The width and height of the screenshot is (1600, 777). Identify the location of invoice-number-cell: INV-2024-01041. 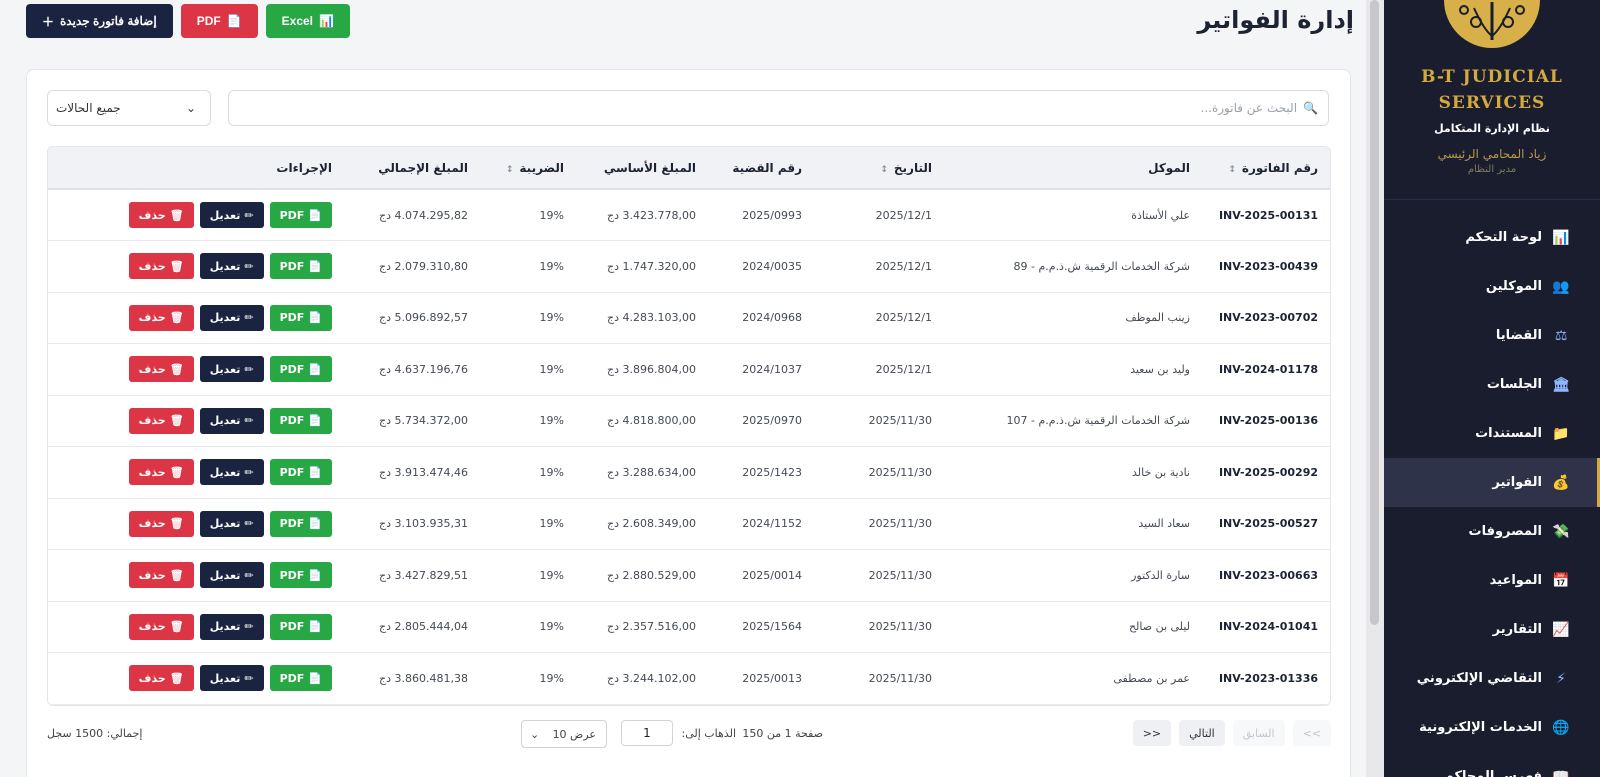
(1268, 627).